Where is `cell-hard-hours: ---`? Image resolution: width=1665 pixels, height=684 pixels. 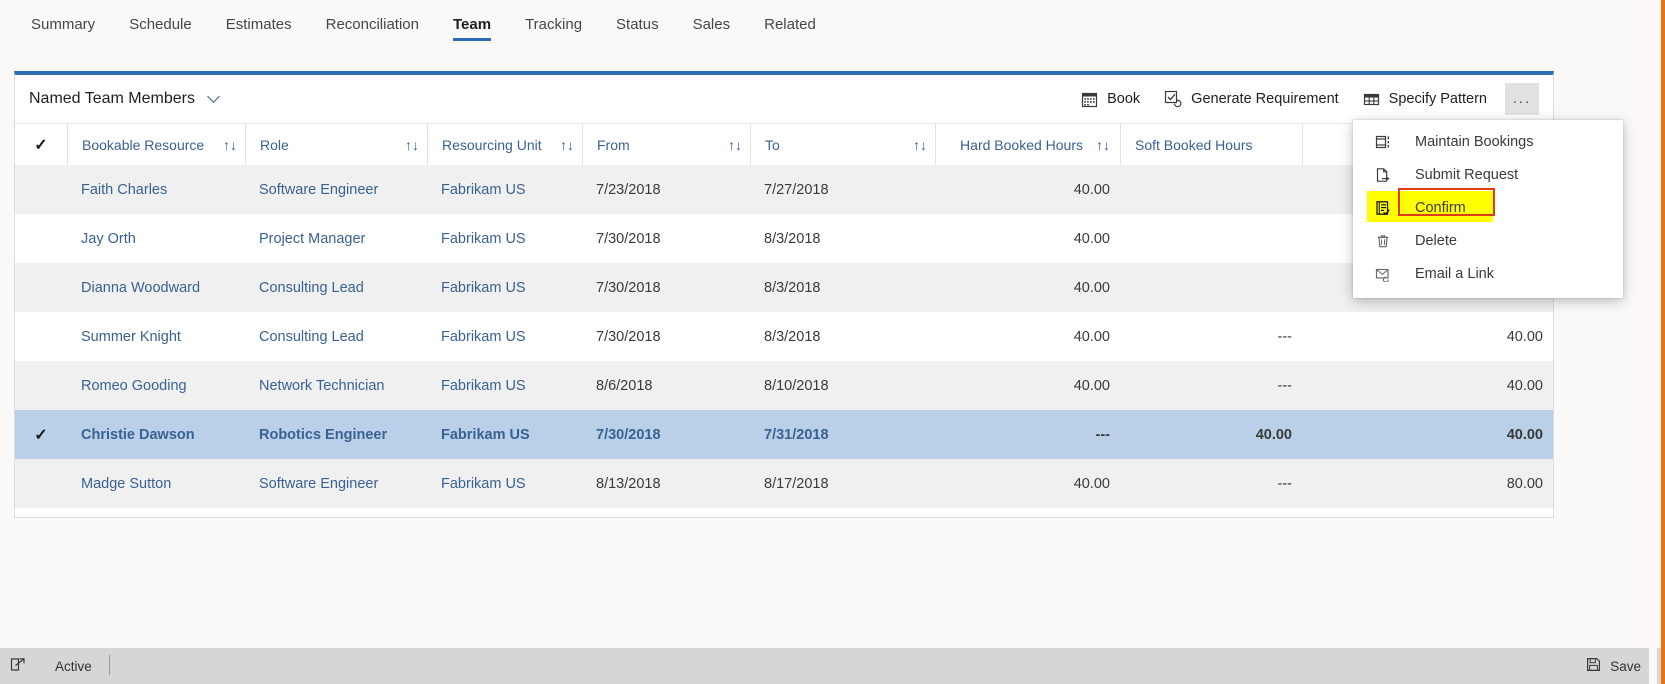
cell-hard-hours: --- is located at coordinates (1103, 434).